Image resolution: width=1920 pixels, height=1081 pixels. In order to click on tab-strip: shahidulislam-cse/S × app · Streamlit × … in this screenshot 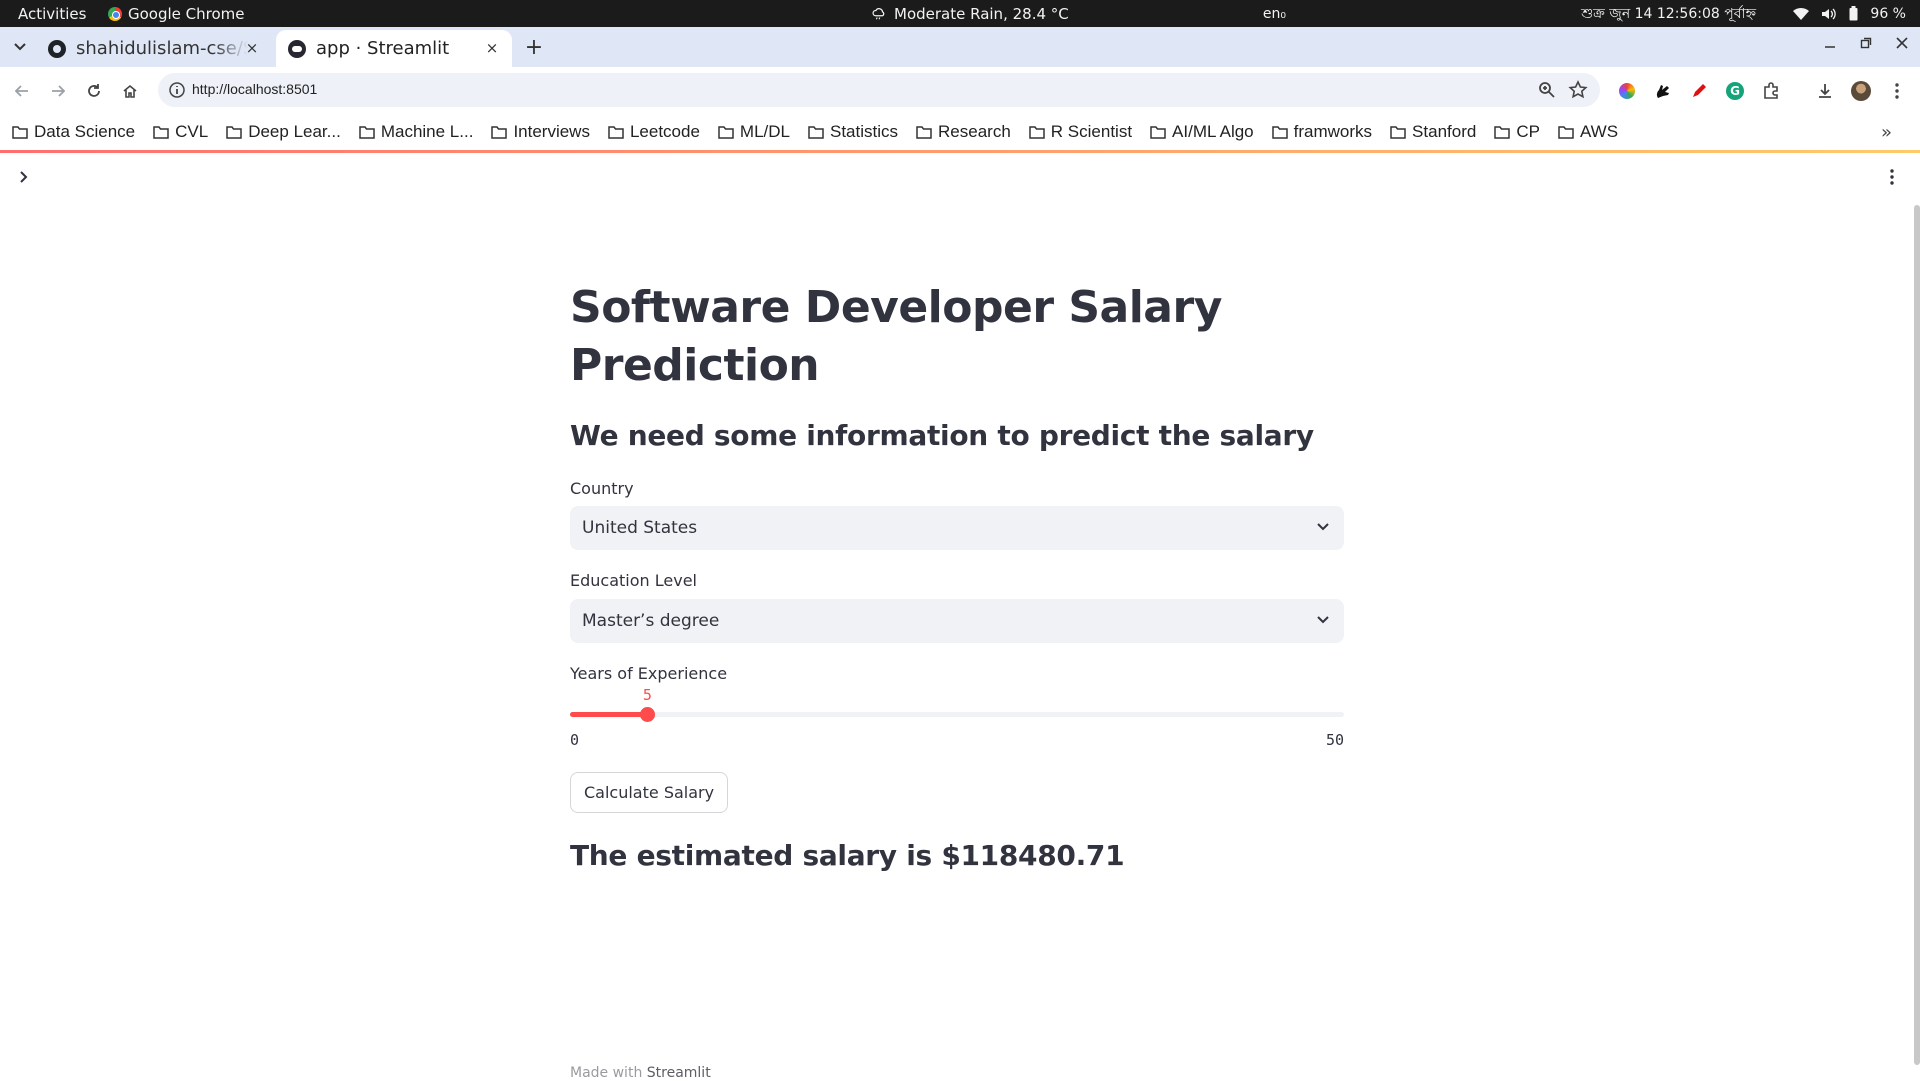, I will do `click(960, 47)`.